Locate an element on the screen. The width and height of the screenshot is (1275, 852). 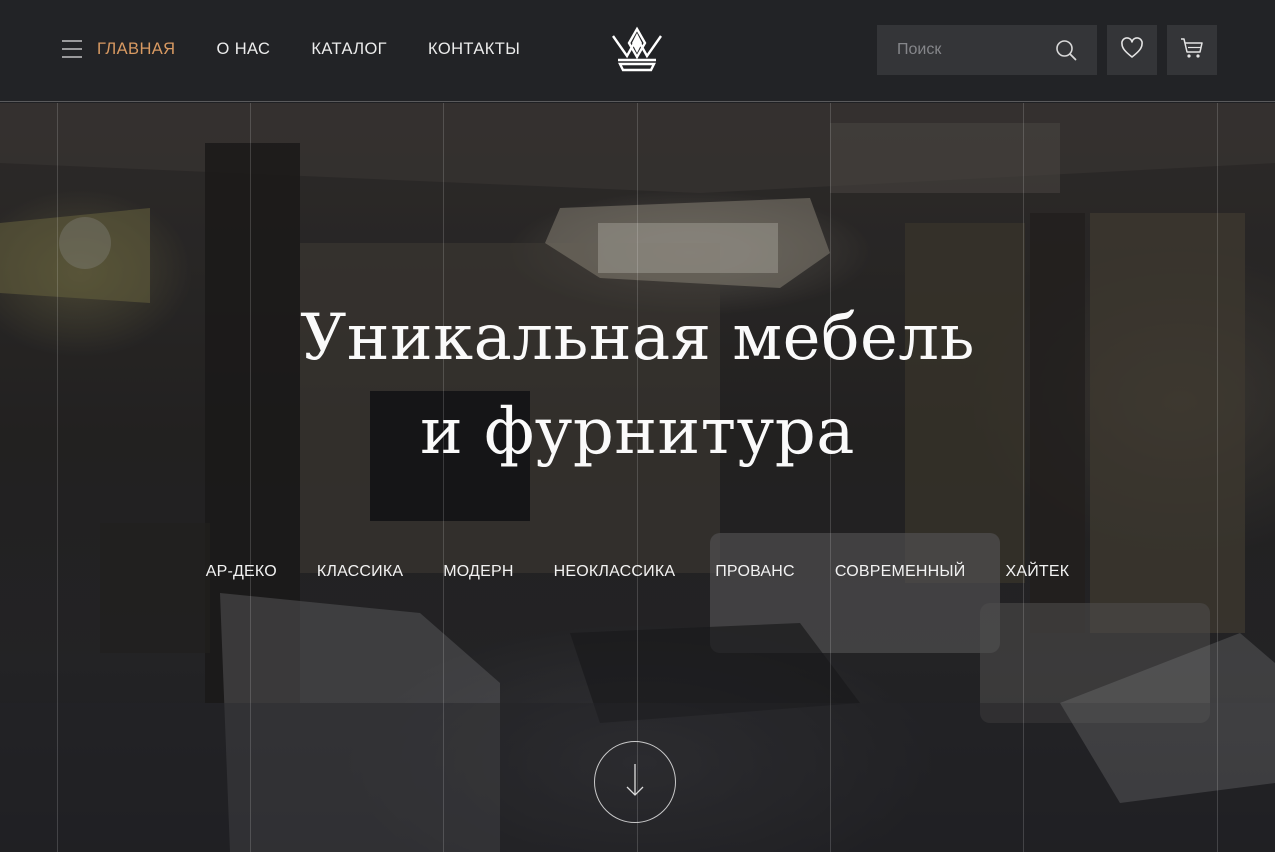
heart-icon is located at coordinates (1132, 50).